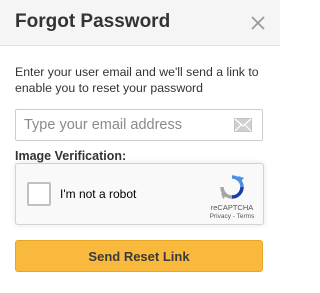 The width and height of the screenshot is (320, 293). Describe the element at coordinates (243, 125) in the screenshot. I see `envelope-icon` at that location.